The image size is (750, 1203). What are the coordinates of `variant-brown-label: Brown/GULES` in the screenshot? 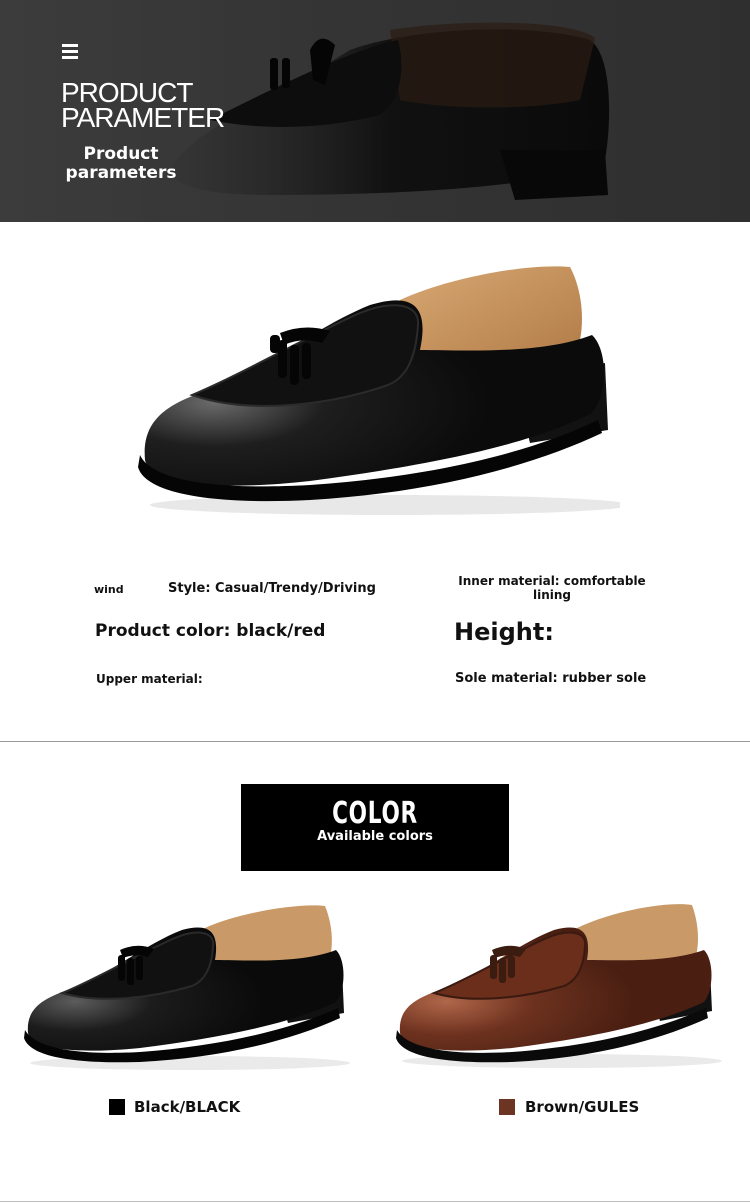 It's located at (582, 1107).